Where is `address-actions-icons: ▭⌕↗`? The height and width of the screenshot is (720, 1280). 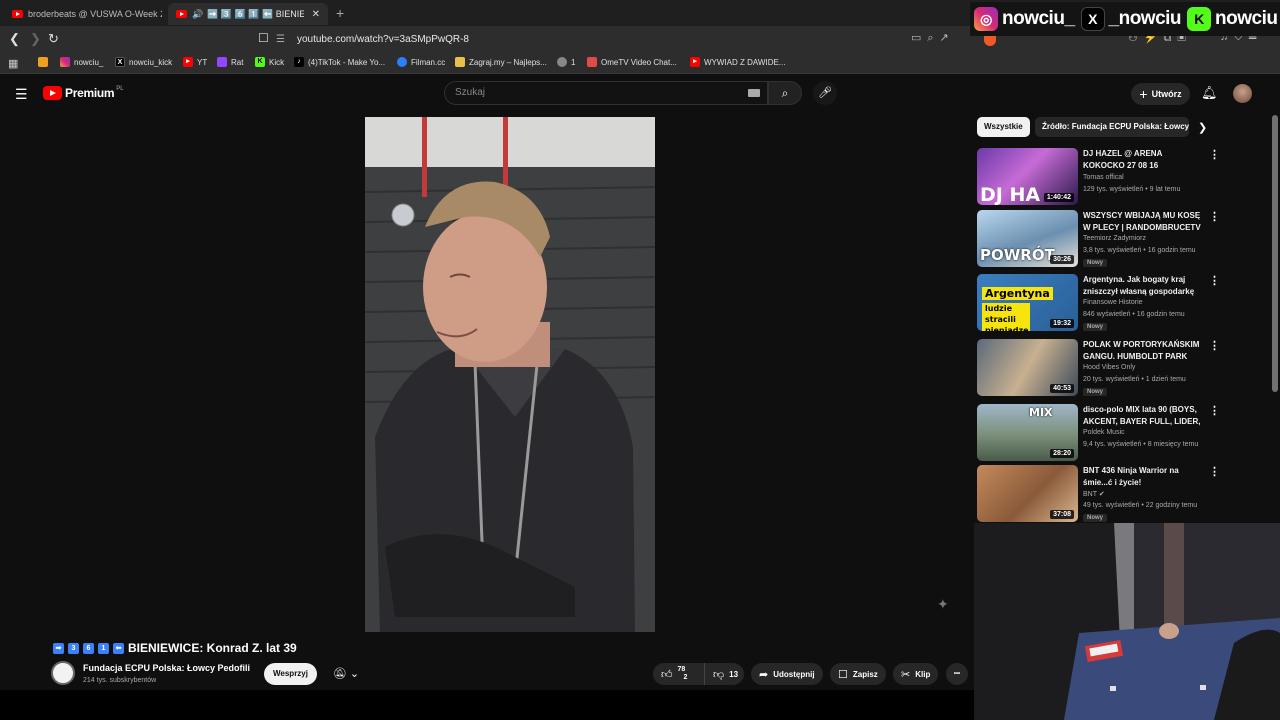 address-actions-icons: ▭⌕↗ is located at coordinates (933, 38).